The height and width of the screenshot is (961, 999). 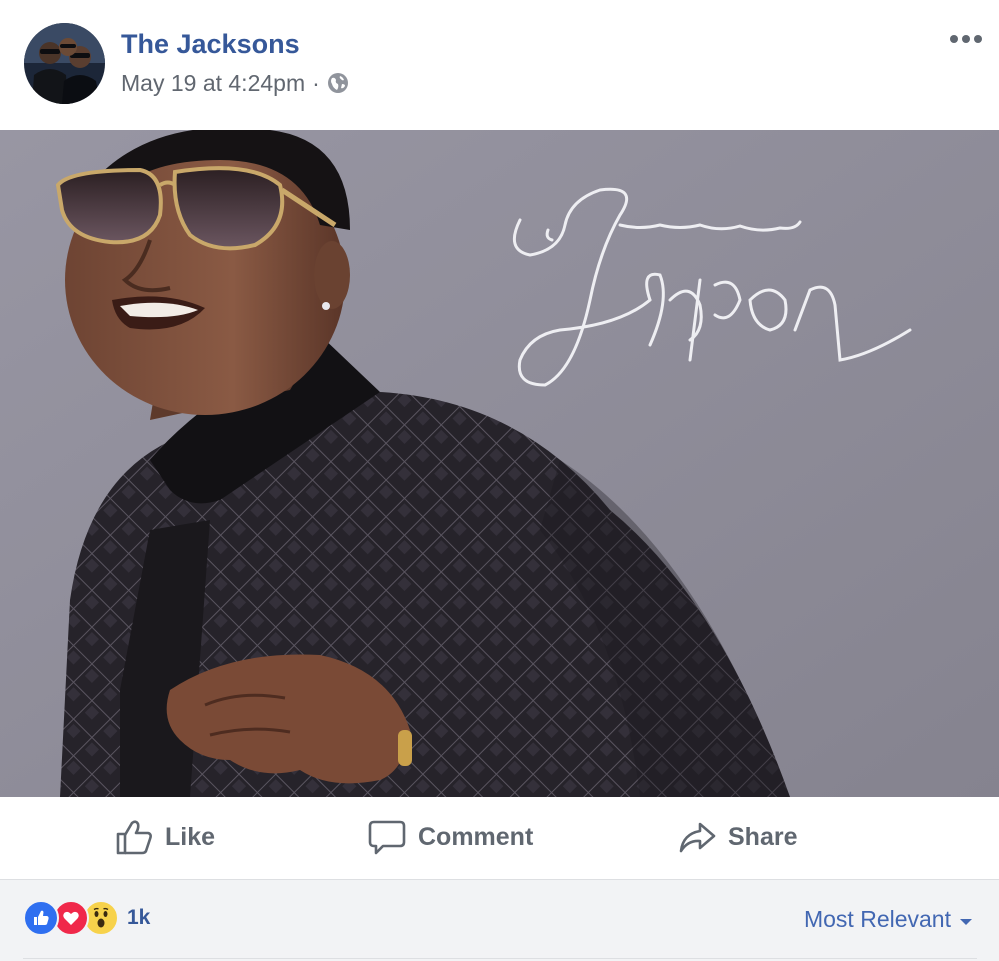 I want to click on share-button: Share, so click(x=737, y=837).